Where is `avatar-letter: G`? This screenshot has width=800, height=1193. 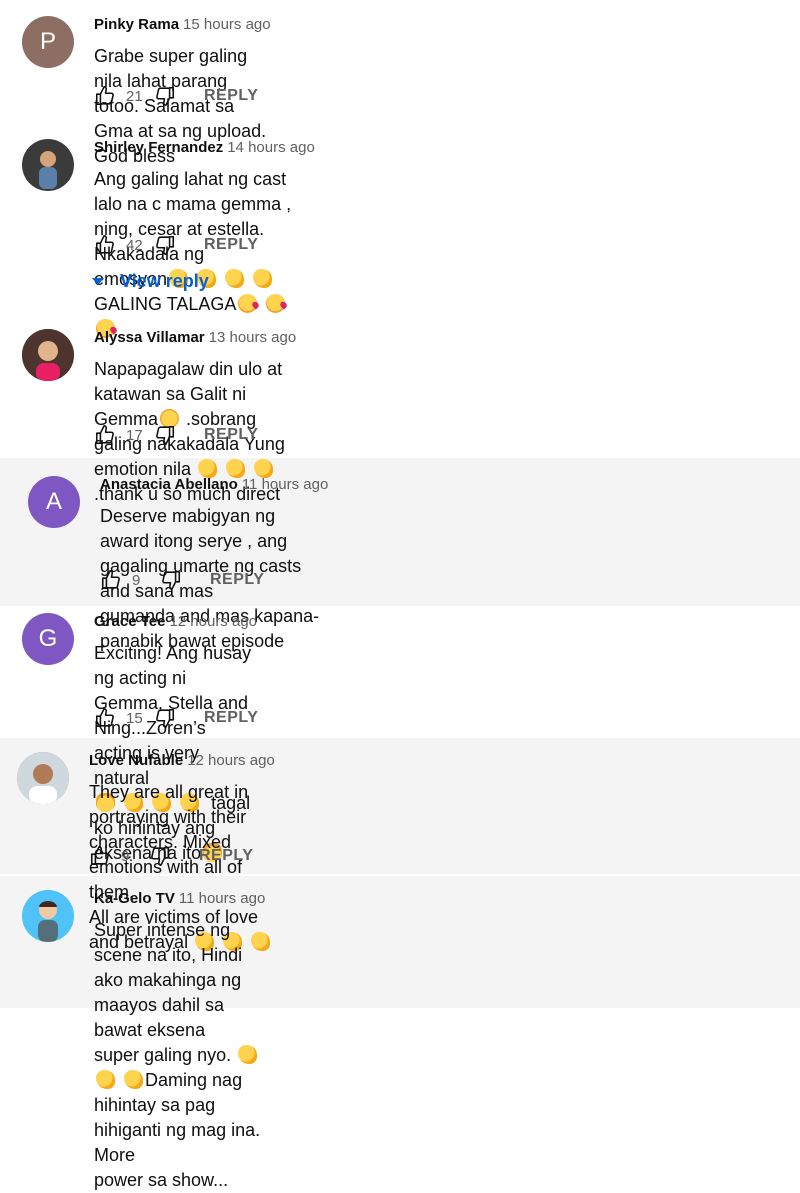
avatar-letter: G is located at coordinates (48, 638).